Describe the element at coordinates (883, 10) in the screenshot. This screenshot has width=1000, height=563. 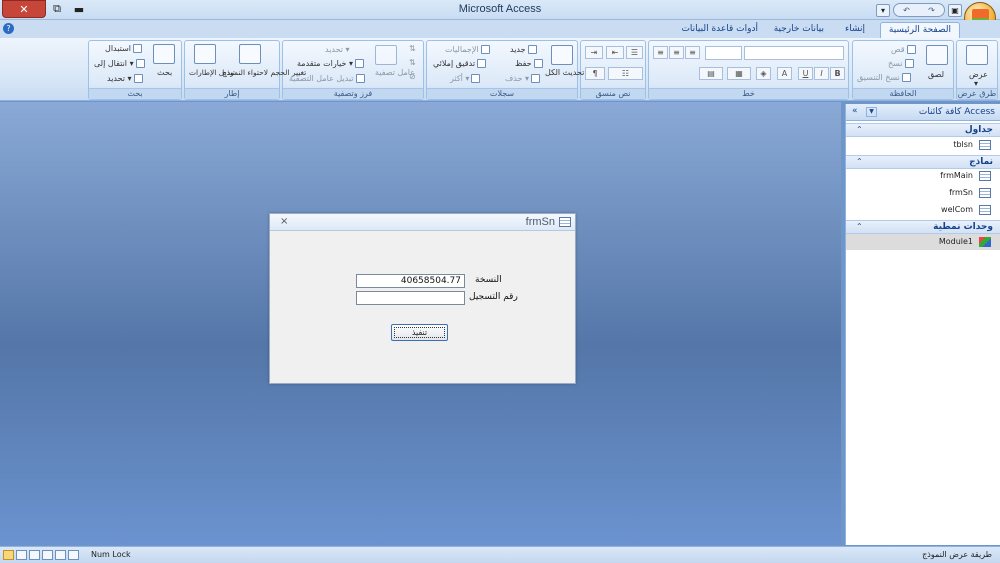
I see `qat-customize-button: ▾` at that location.